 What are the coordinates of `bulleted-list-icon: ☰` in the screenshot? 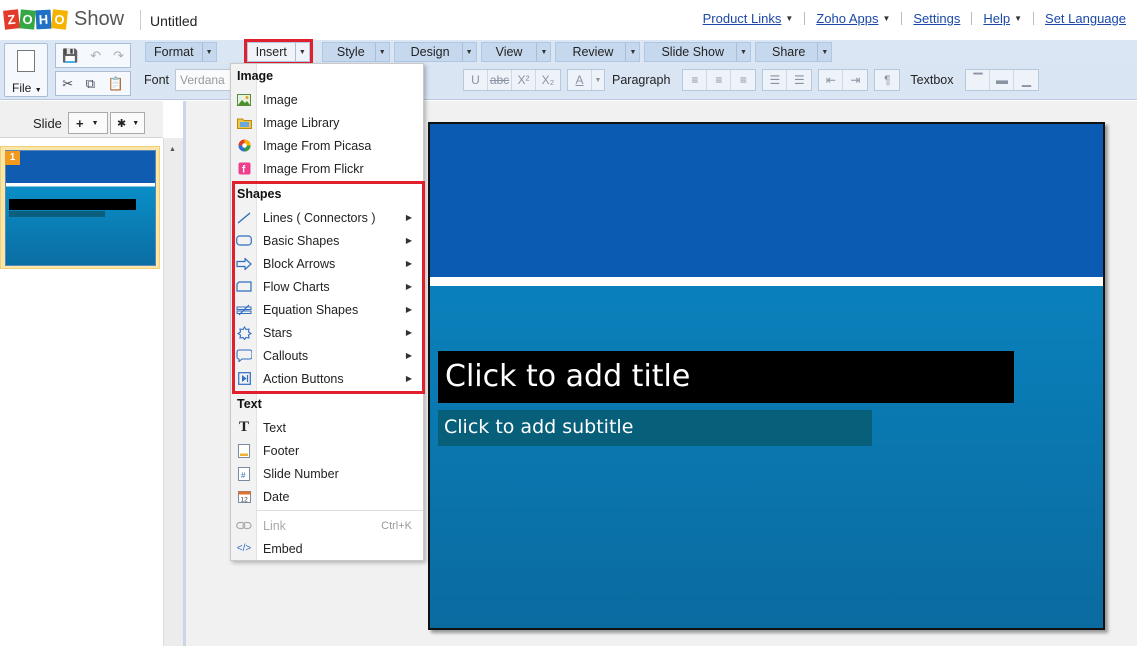 It's located at (775, 80).